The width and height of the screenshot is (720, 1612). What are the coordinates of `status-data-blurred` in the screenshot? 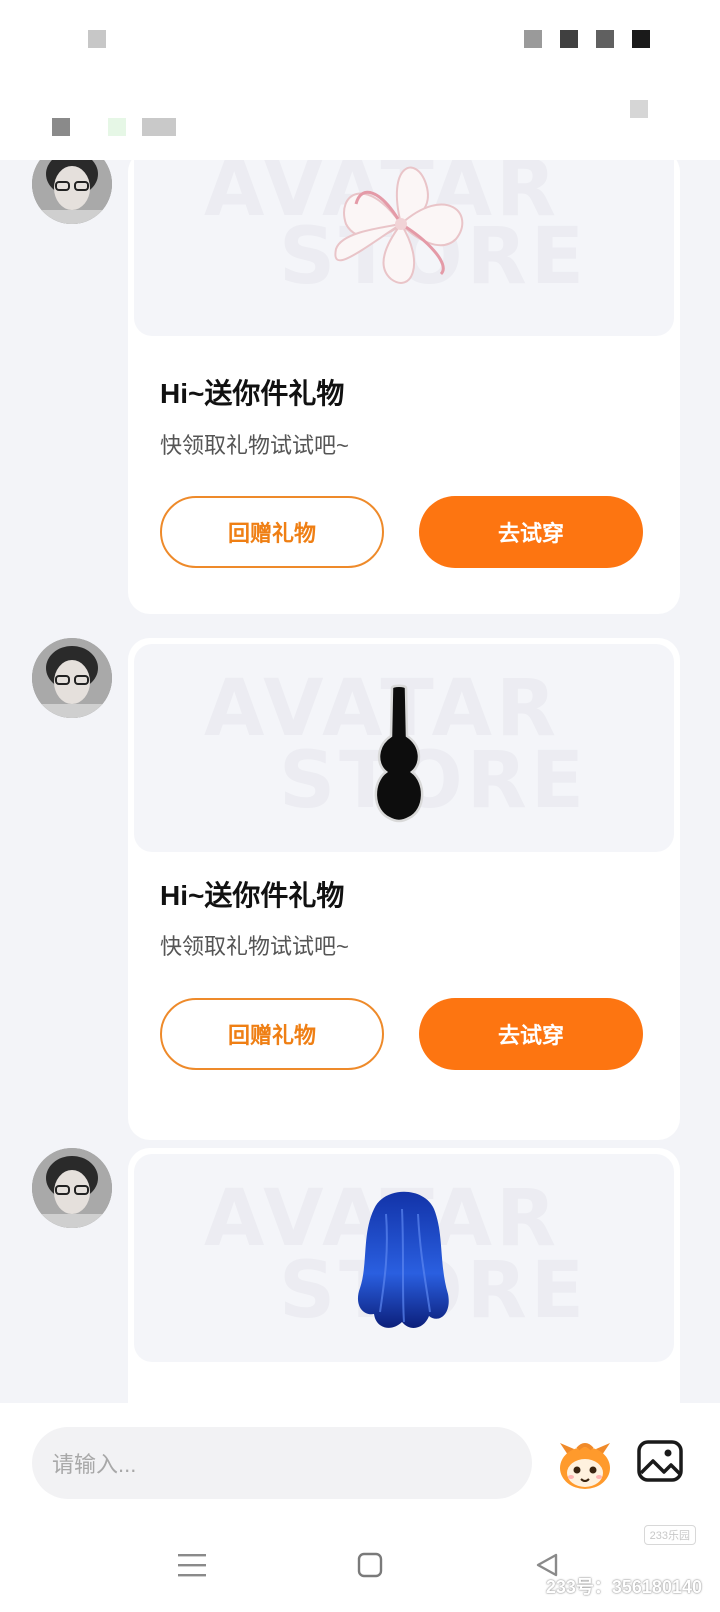 It's located at (605, 39).